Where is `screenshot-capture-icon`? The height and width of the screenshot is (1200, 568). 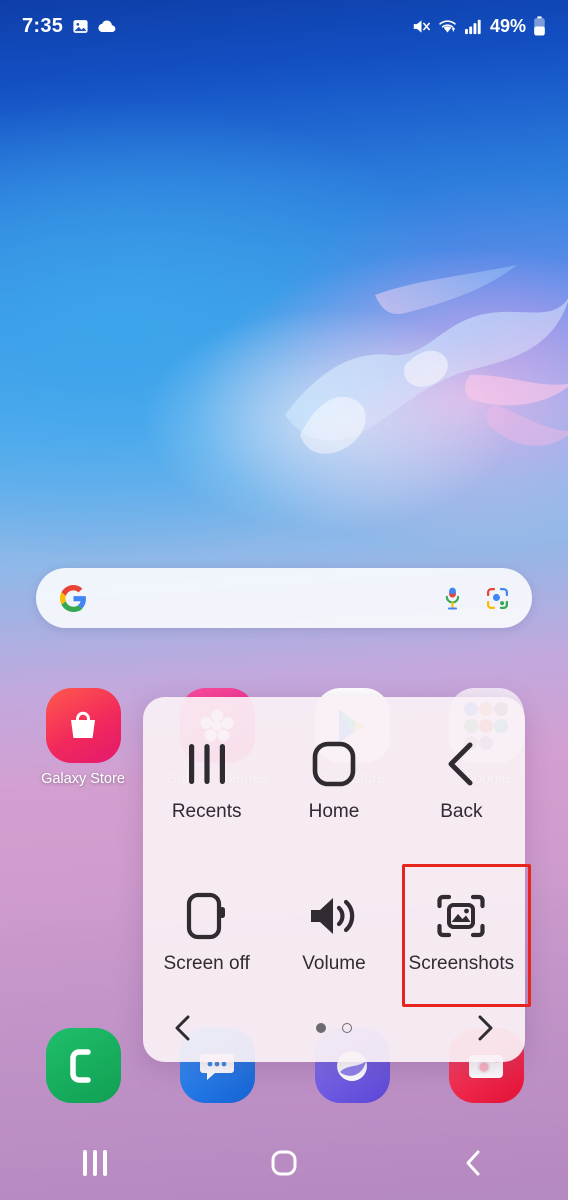
screenshot-capture-icon is located at coordinates (461, 916).